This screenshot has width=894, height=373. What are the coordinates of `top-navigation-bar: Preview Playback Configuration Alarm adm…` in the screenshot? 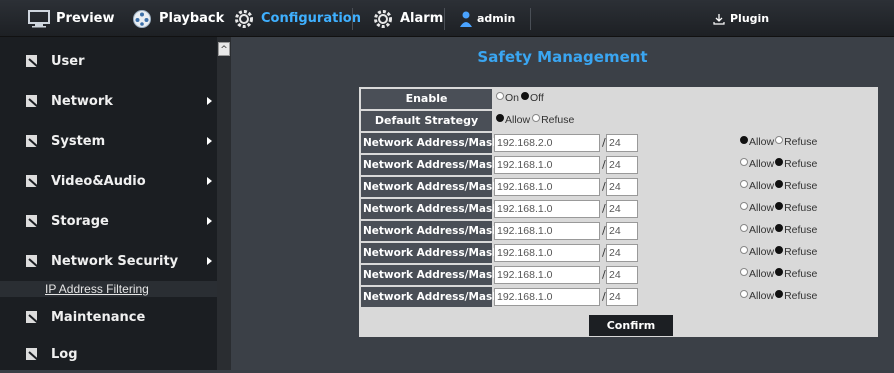 It's located at (447, 18).